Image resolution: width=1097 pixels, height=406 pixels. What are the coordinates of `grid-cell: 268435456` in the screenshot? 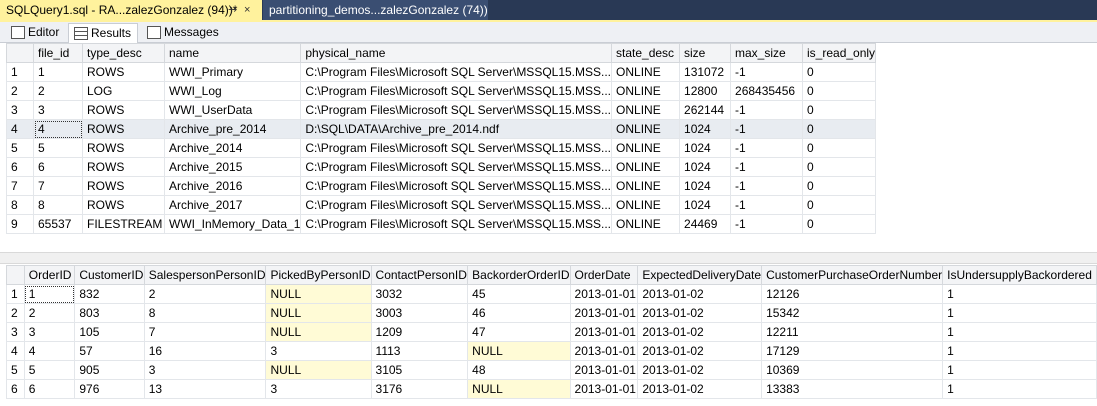 It's located at (767, 91).